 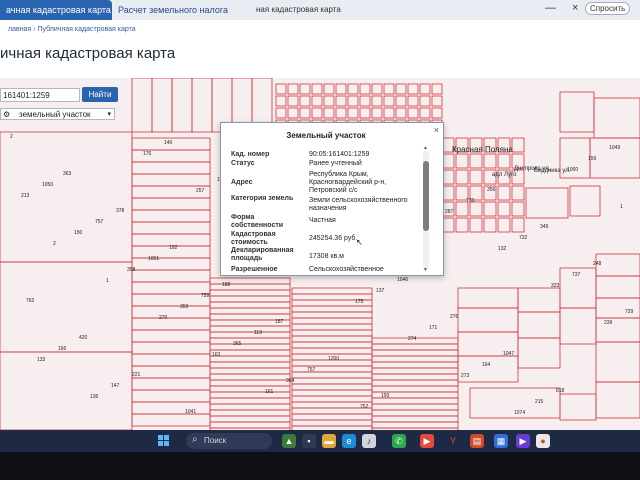 I want to click on office-icon: ▤, so click(x=477, y=441).